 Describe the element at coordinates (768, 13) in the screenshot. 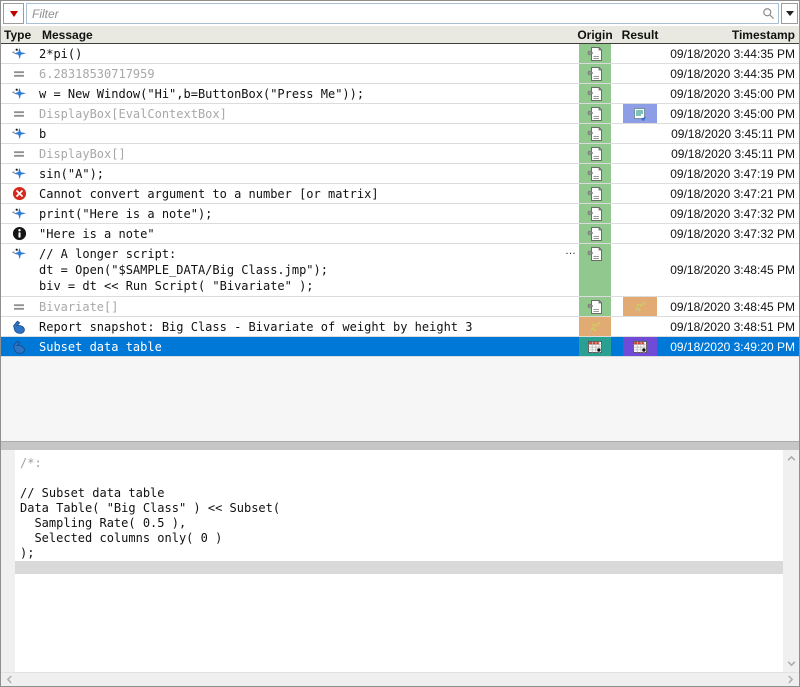

I see `search-icon` at that location.